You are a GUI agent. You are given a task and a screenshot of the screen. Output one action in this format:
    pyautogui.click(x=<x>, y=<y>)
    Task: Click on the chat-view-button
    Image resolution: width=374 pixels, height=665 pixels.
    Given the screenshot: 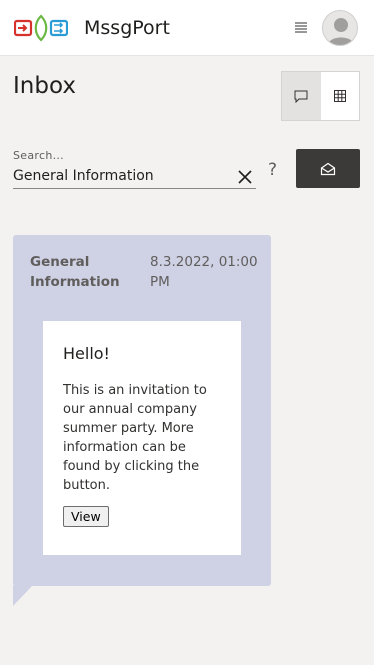 What is the action you would take?
    pyautogui.click(x=301, y=96)
    